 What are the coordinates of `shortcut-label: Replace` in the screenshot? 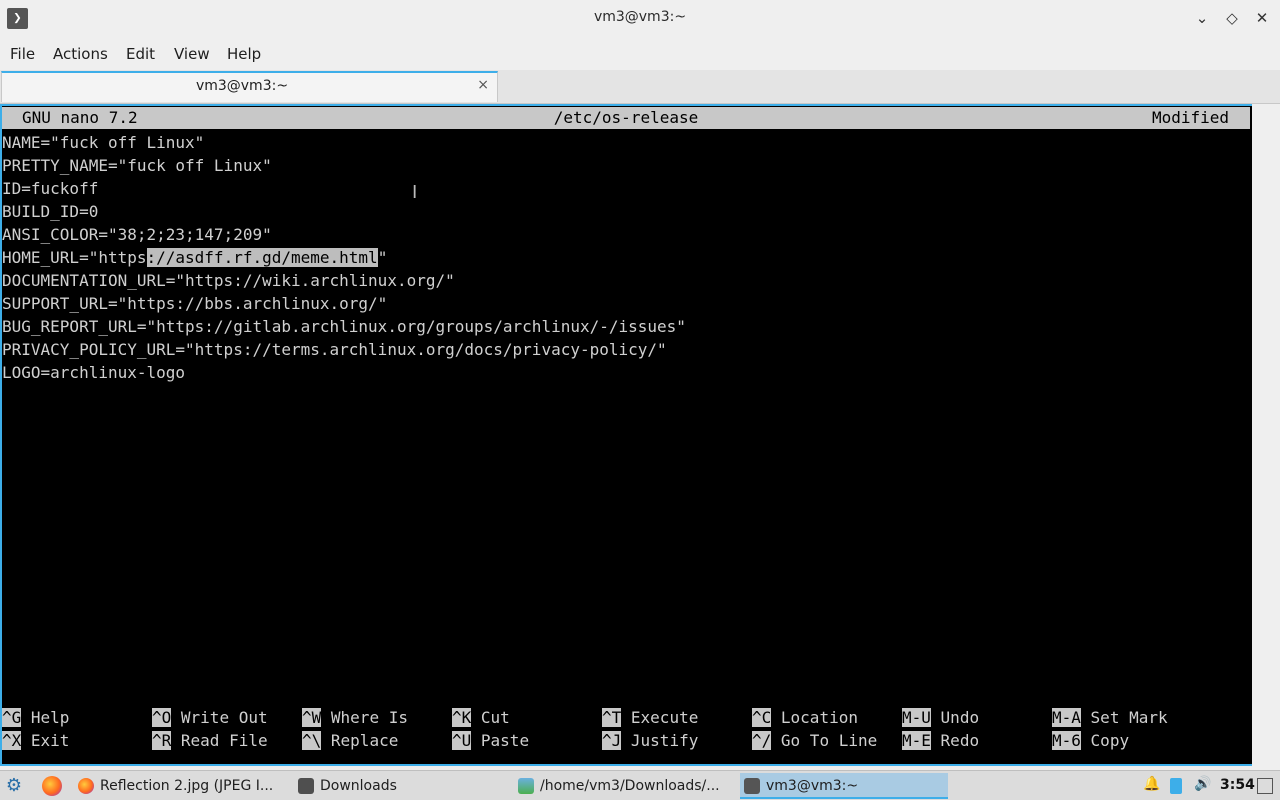 It's located at (364, 740).